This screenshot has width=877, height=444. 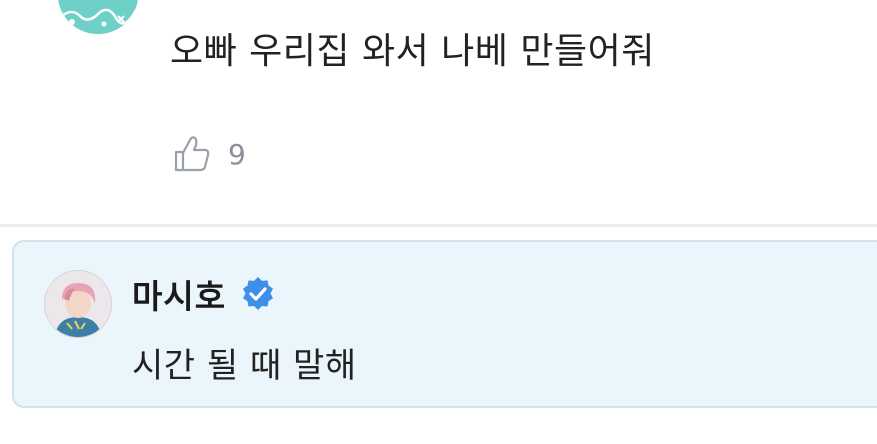 What do you see at coordinates (192, 154) in the screenshot?
I see `thumbs-up-icon` at bounding box center [192, 154].